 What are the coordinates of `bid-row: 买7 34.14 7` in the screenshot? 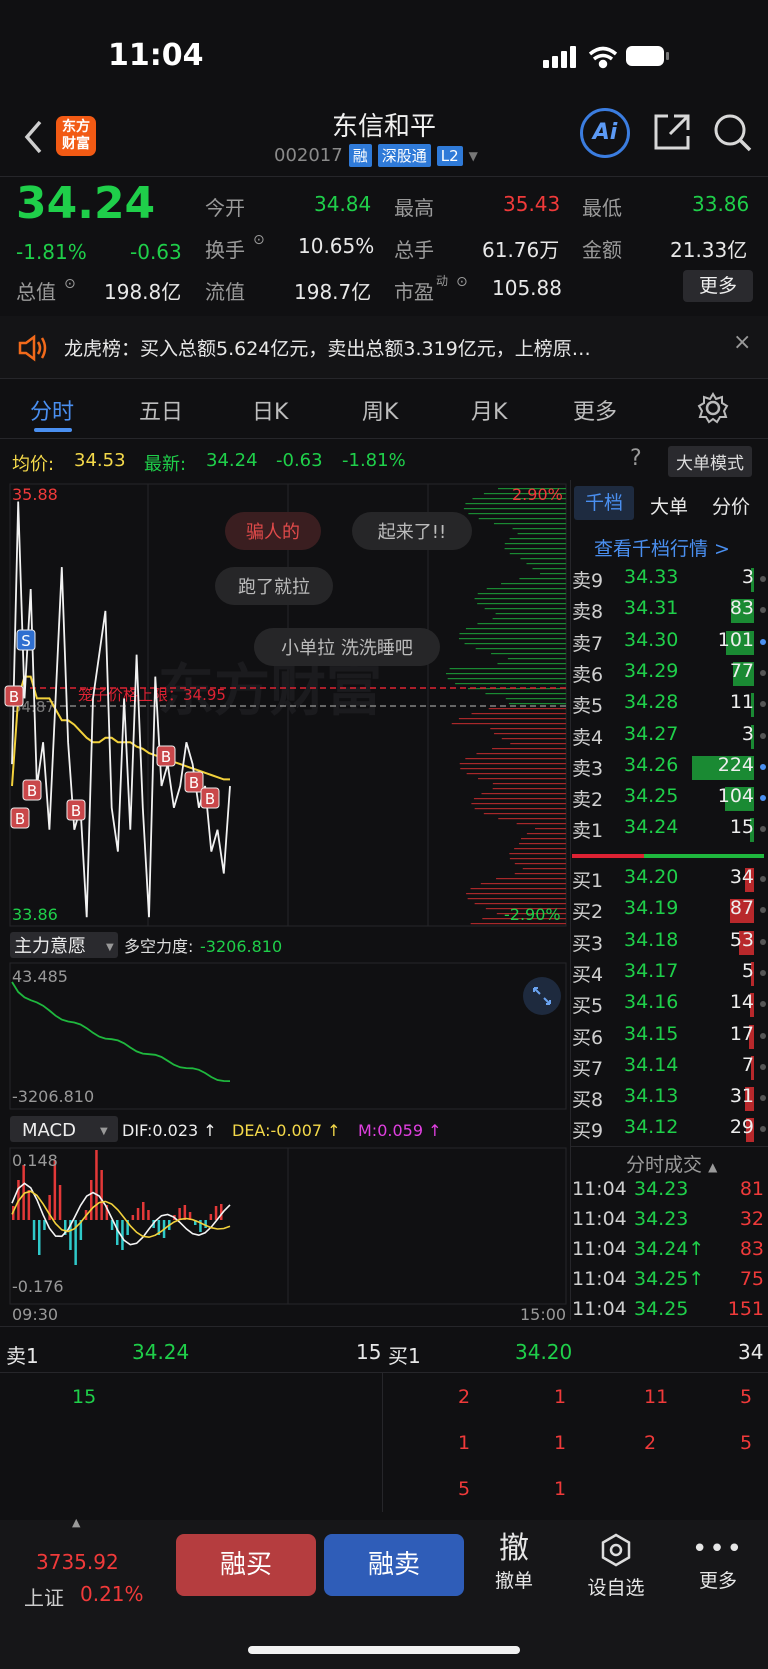 It's located at (669, 1069).